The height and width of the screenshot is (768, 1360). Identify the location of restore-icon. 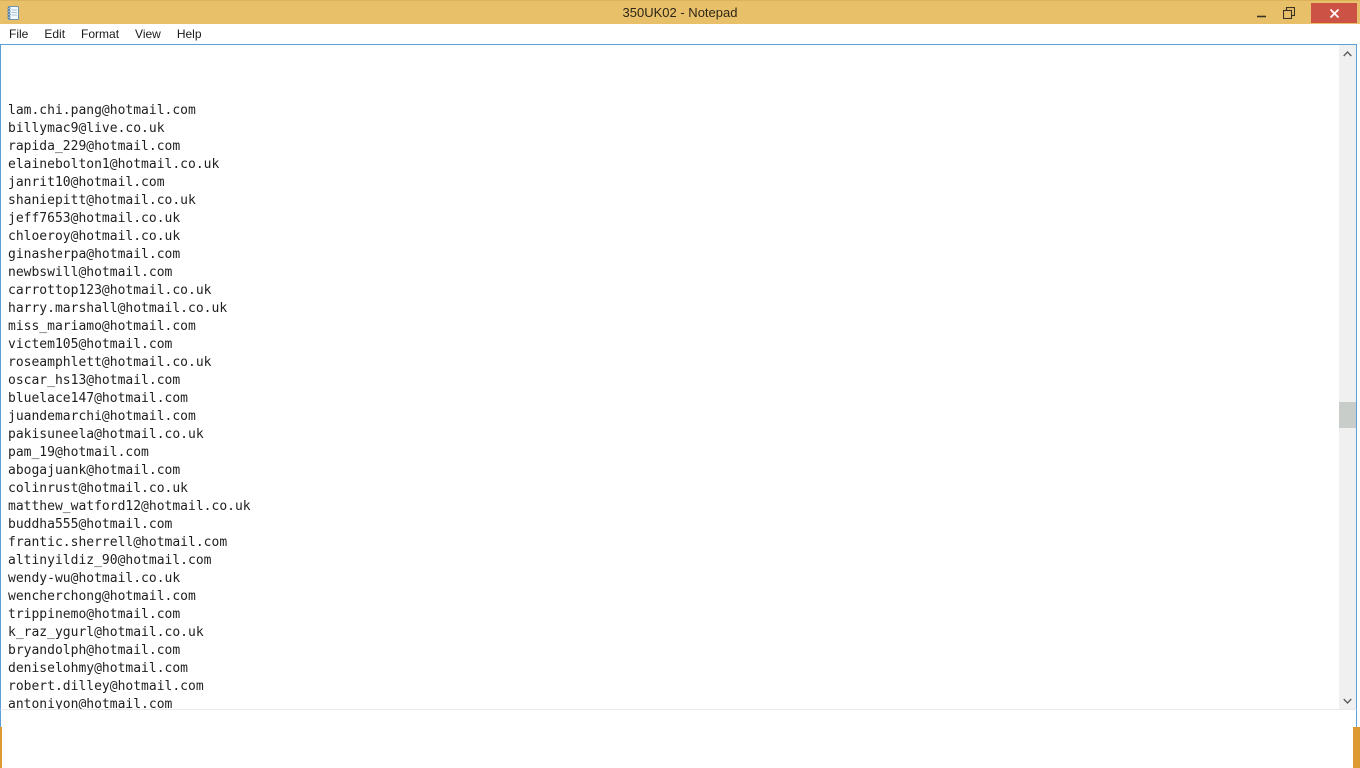
(1289, 13).